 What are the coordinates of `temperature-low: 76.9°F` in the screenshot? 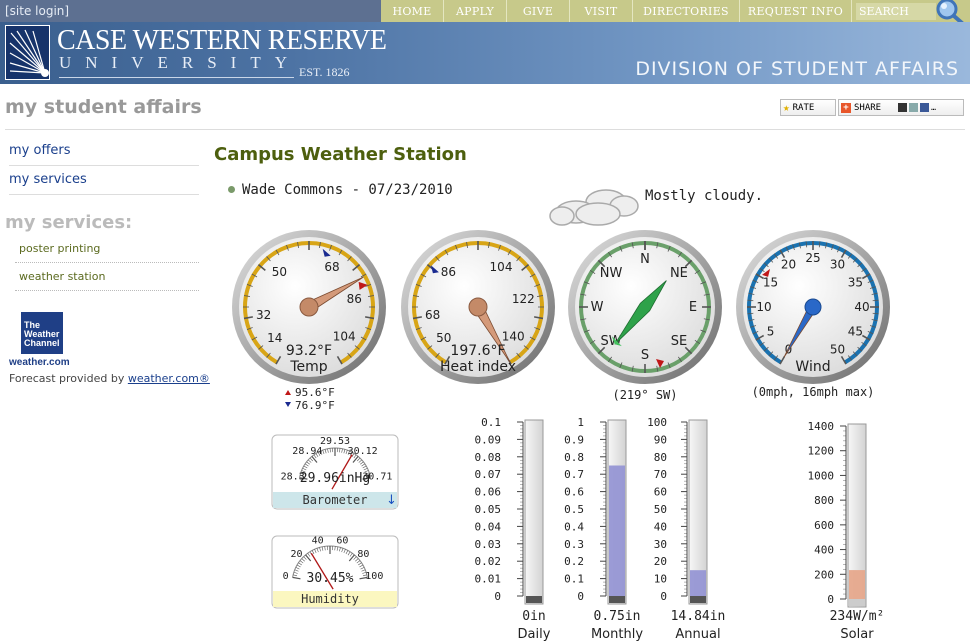 It's located at (315, 405).